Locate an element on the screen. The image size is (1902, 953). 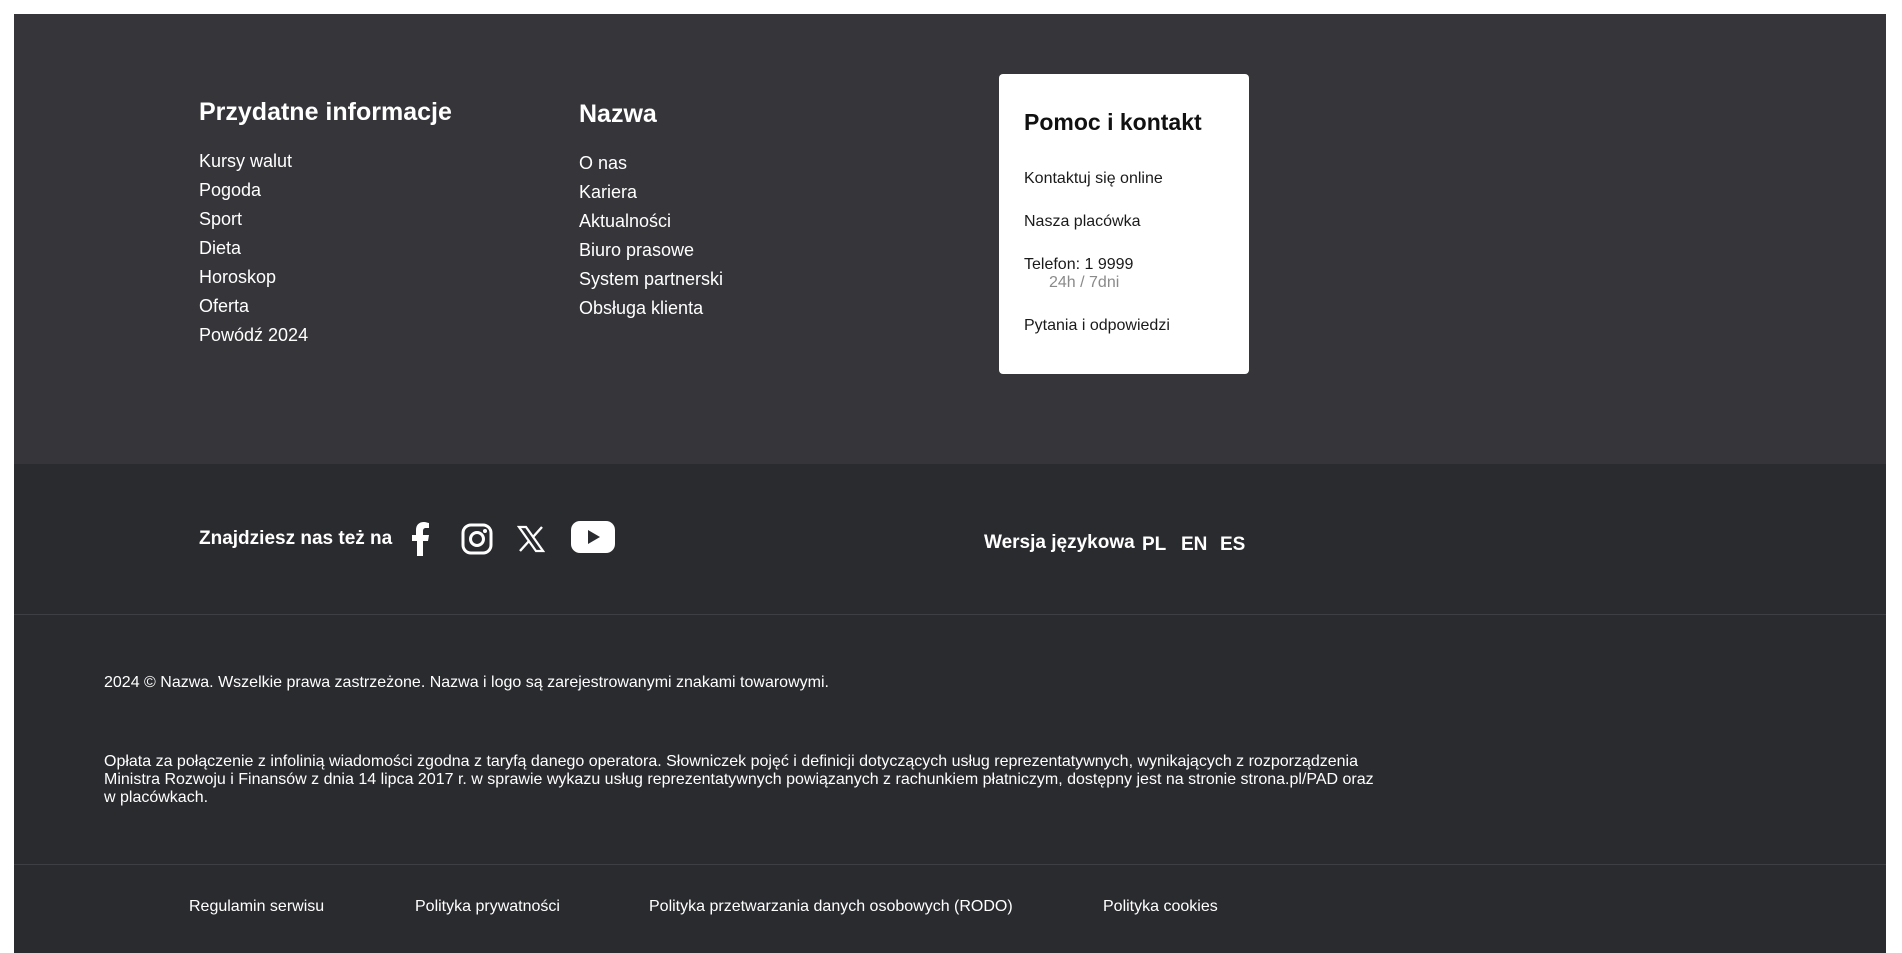
useful-info-link: Sport is located at coordinates (325, 219).